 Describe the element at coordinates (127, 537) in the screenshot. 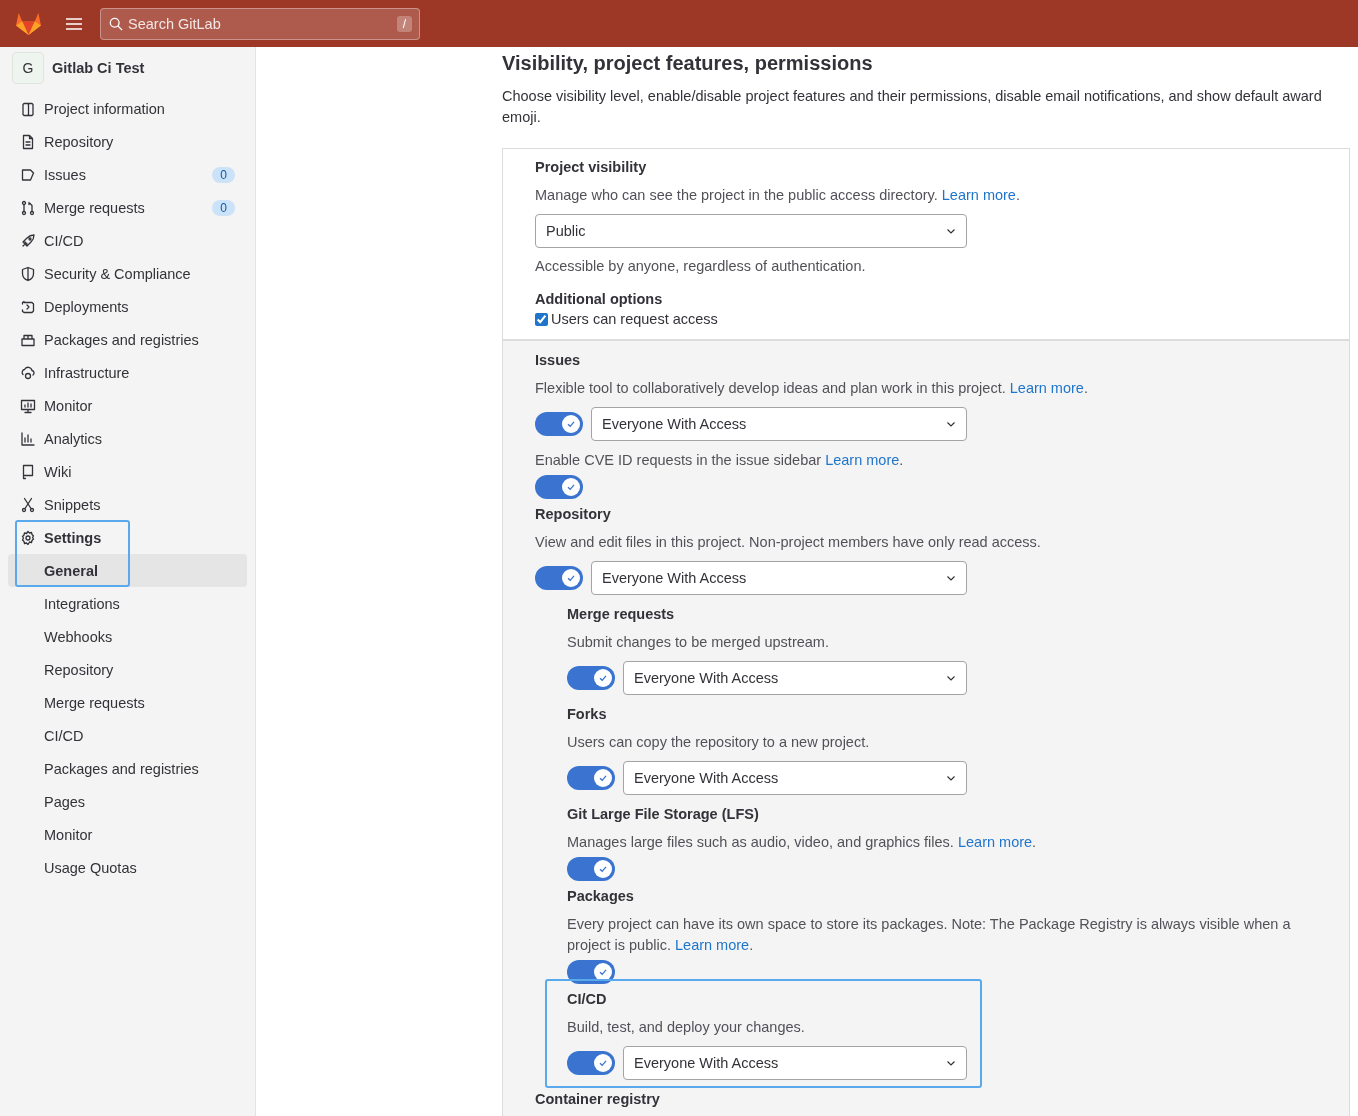

I see `sidebar-item: Settings` at that location.